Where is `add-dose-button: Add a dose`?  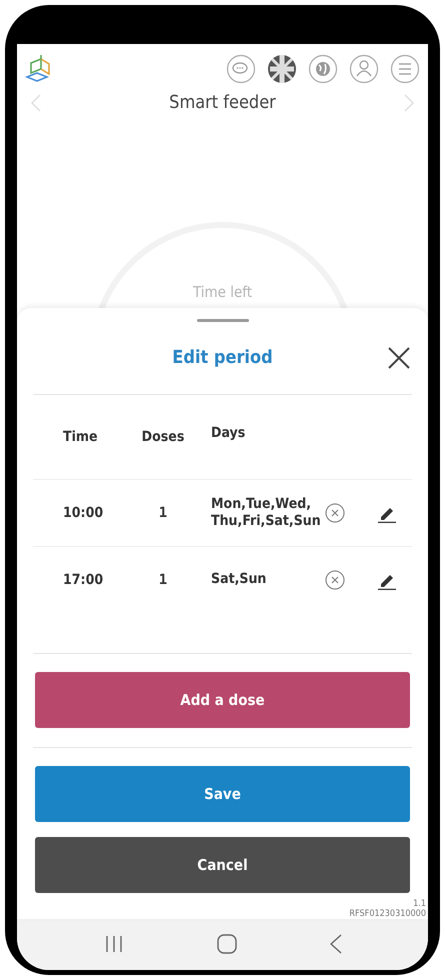
add-dose-button: Add a dose is located at coordinates (222, 700).